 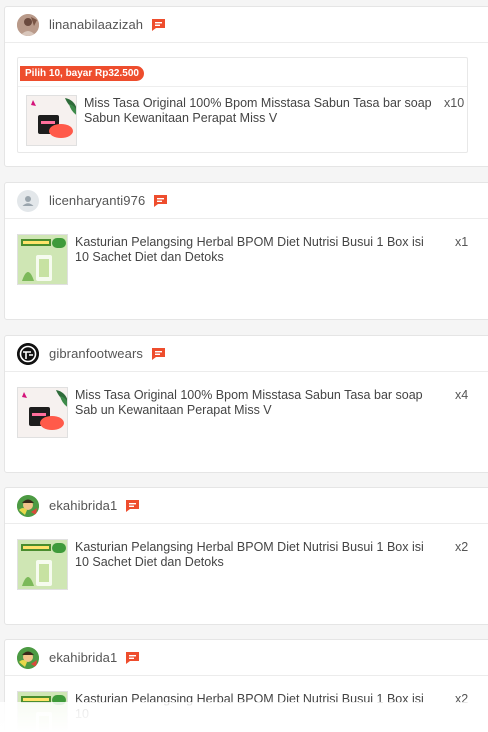 I want to click on item-quantity: x1, so click(x=462, y=242).